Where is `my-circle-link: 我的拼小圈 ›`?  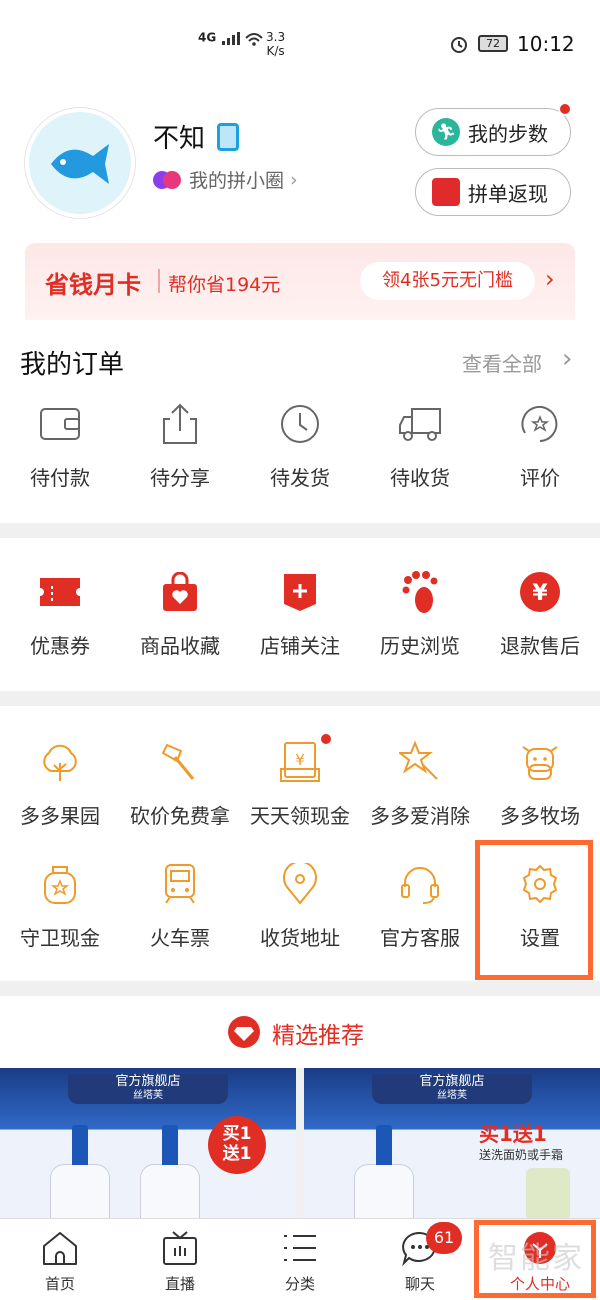
my-circle-link: 我的拼小圈 › is located at coordinates (225, 179).